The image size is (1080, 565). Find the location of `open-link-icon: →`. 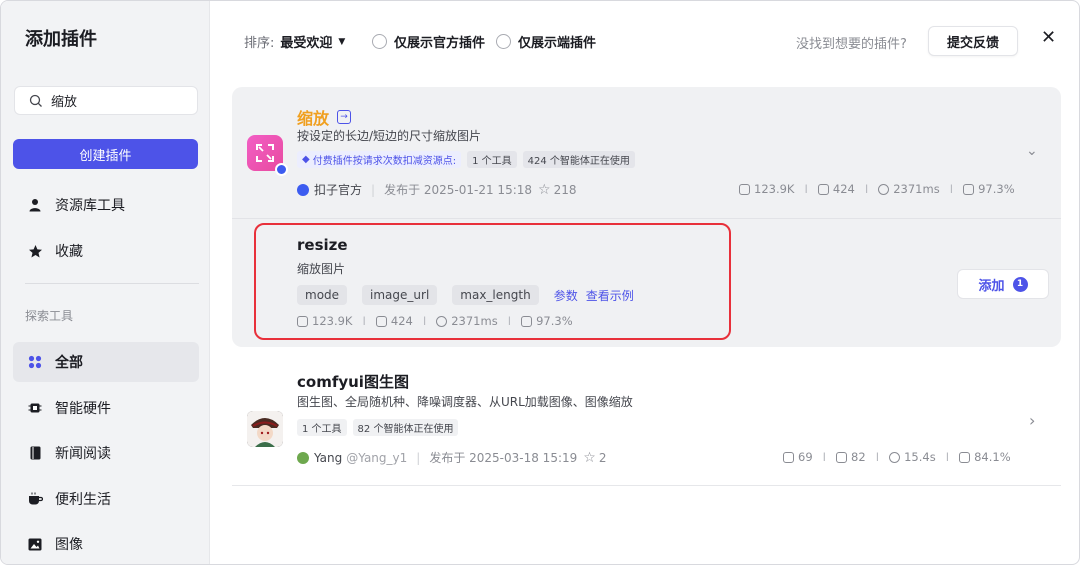

open-link-icon: → is located at coordinates (344, 117).